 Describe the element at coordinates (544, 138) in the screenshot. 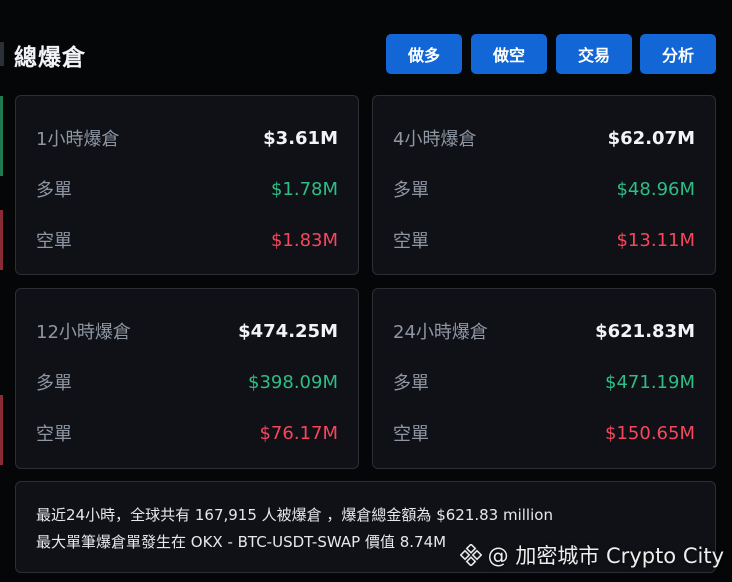

I see `card-total-row: 4小時爆倉 $62.07M` at that location.